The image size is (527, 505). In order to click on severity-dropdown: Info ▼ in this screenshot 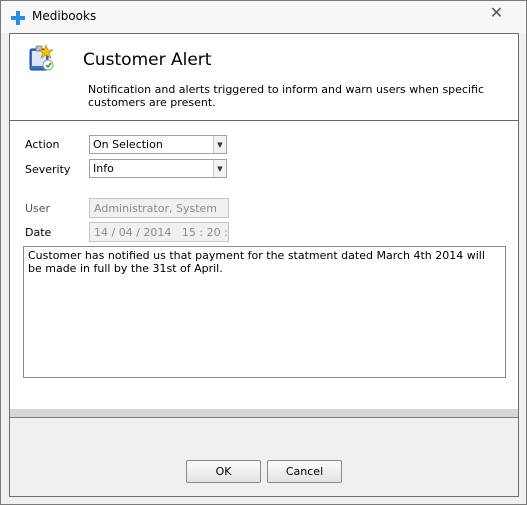, I will do `click(158, 168)`.